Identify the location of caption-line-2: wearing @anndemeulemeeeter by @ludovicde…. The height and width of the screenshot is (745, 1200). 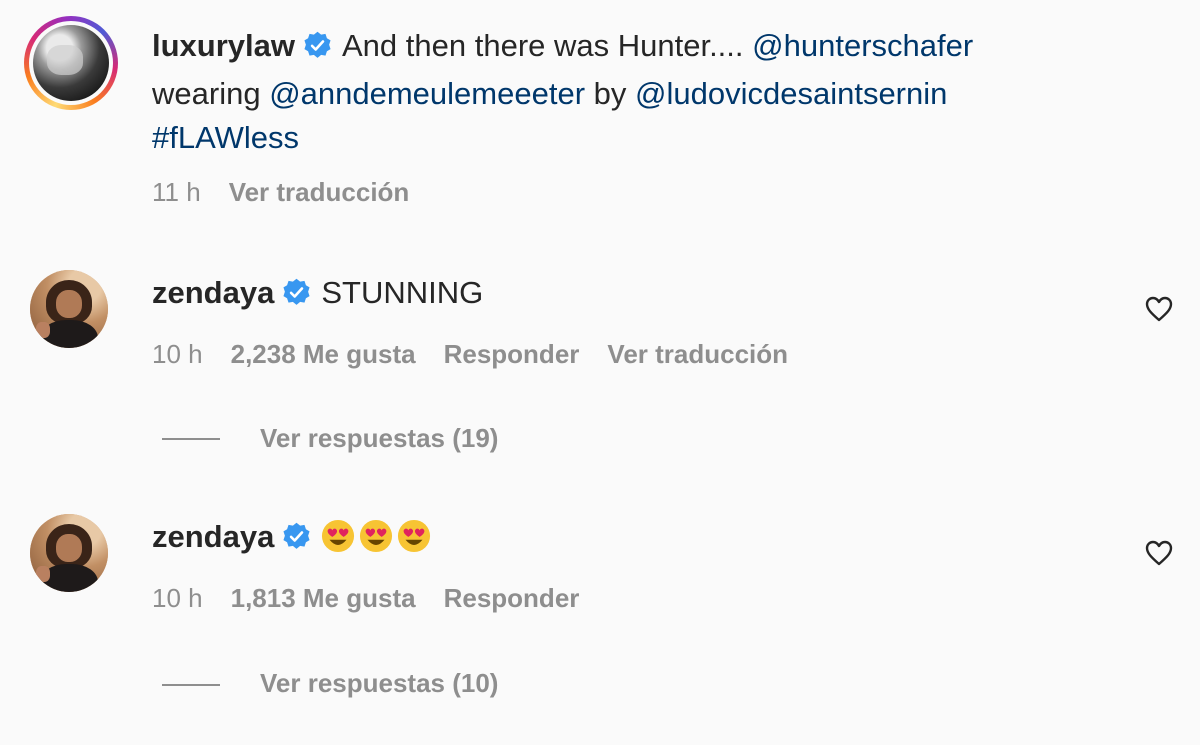
(549, 94).